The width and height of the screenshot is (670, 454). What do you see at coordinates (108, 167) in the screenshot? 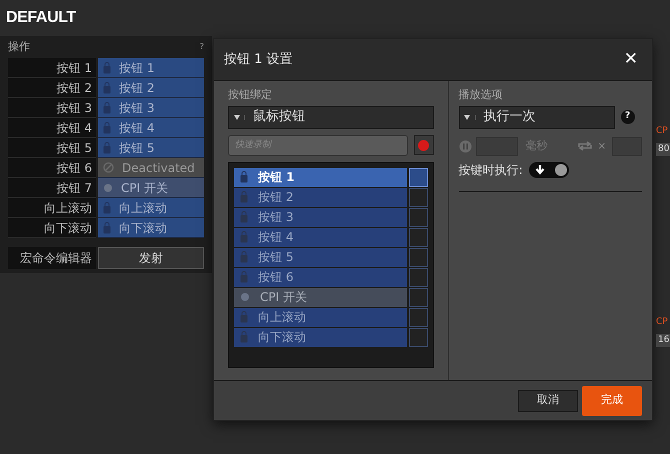
I see `prohibited-icon` at bounding box center [108, 167].